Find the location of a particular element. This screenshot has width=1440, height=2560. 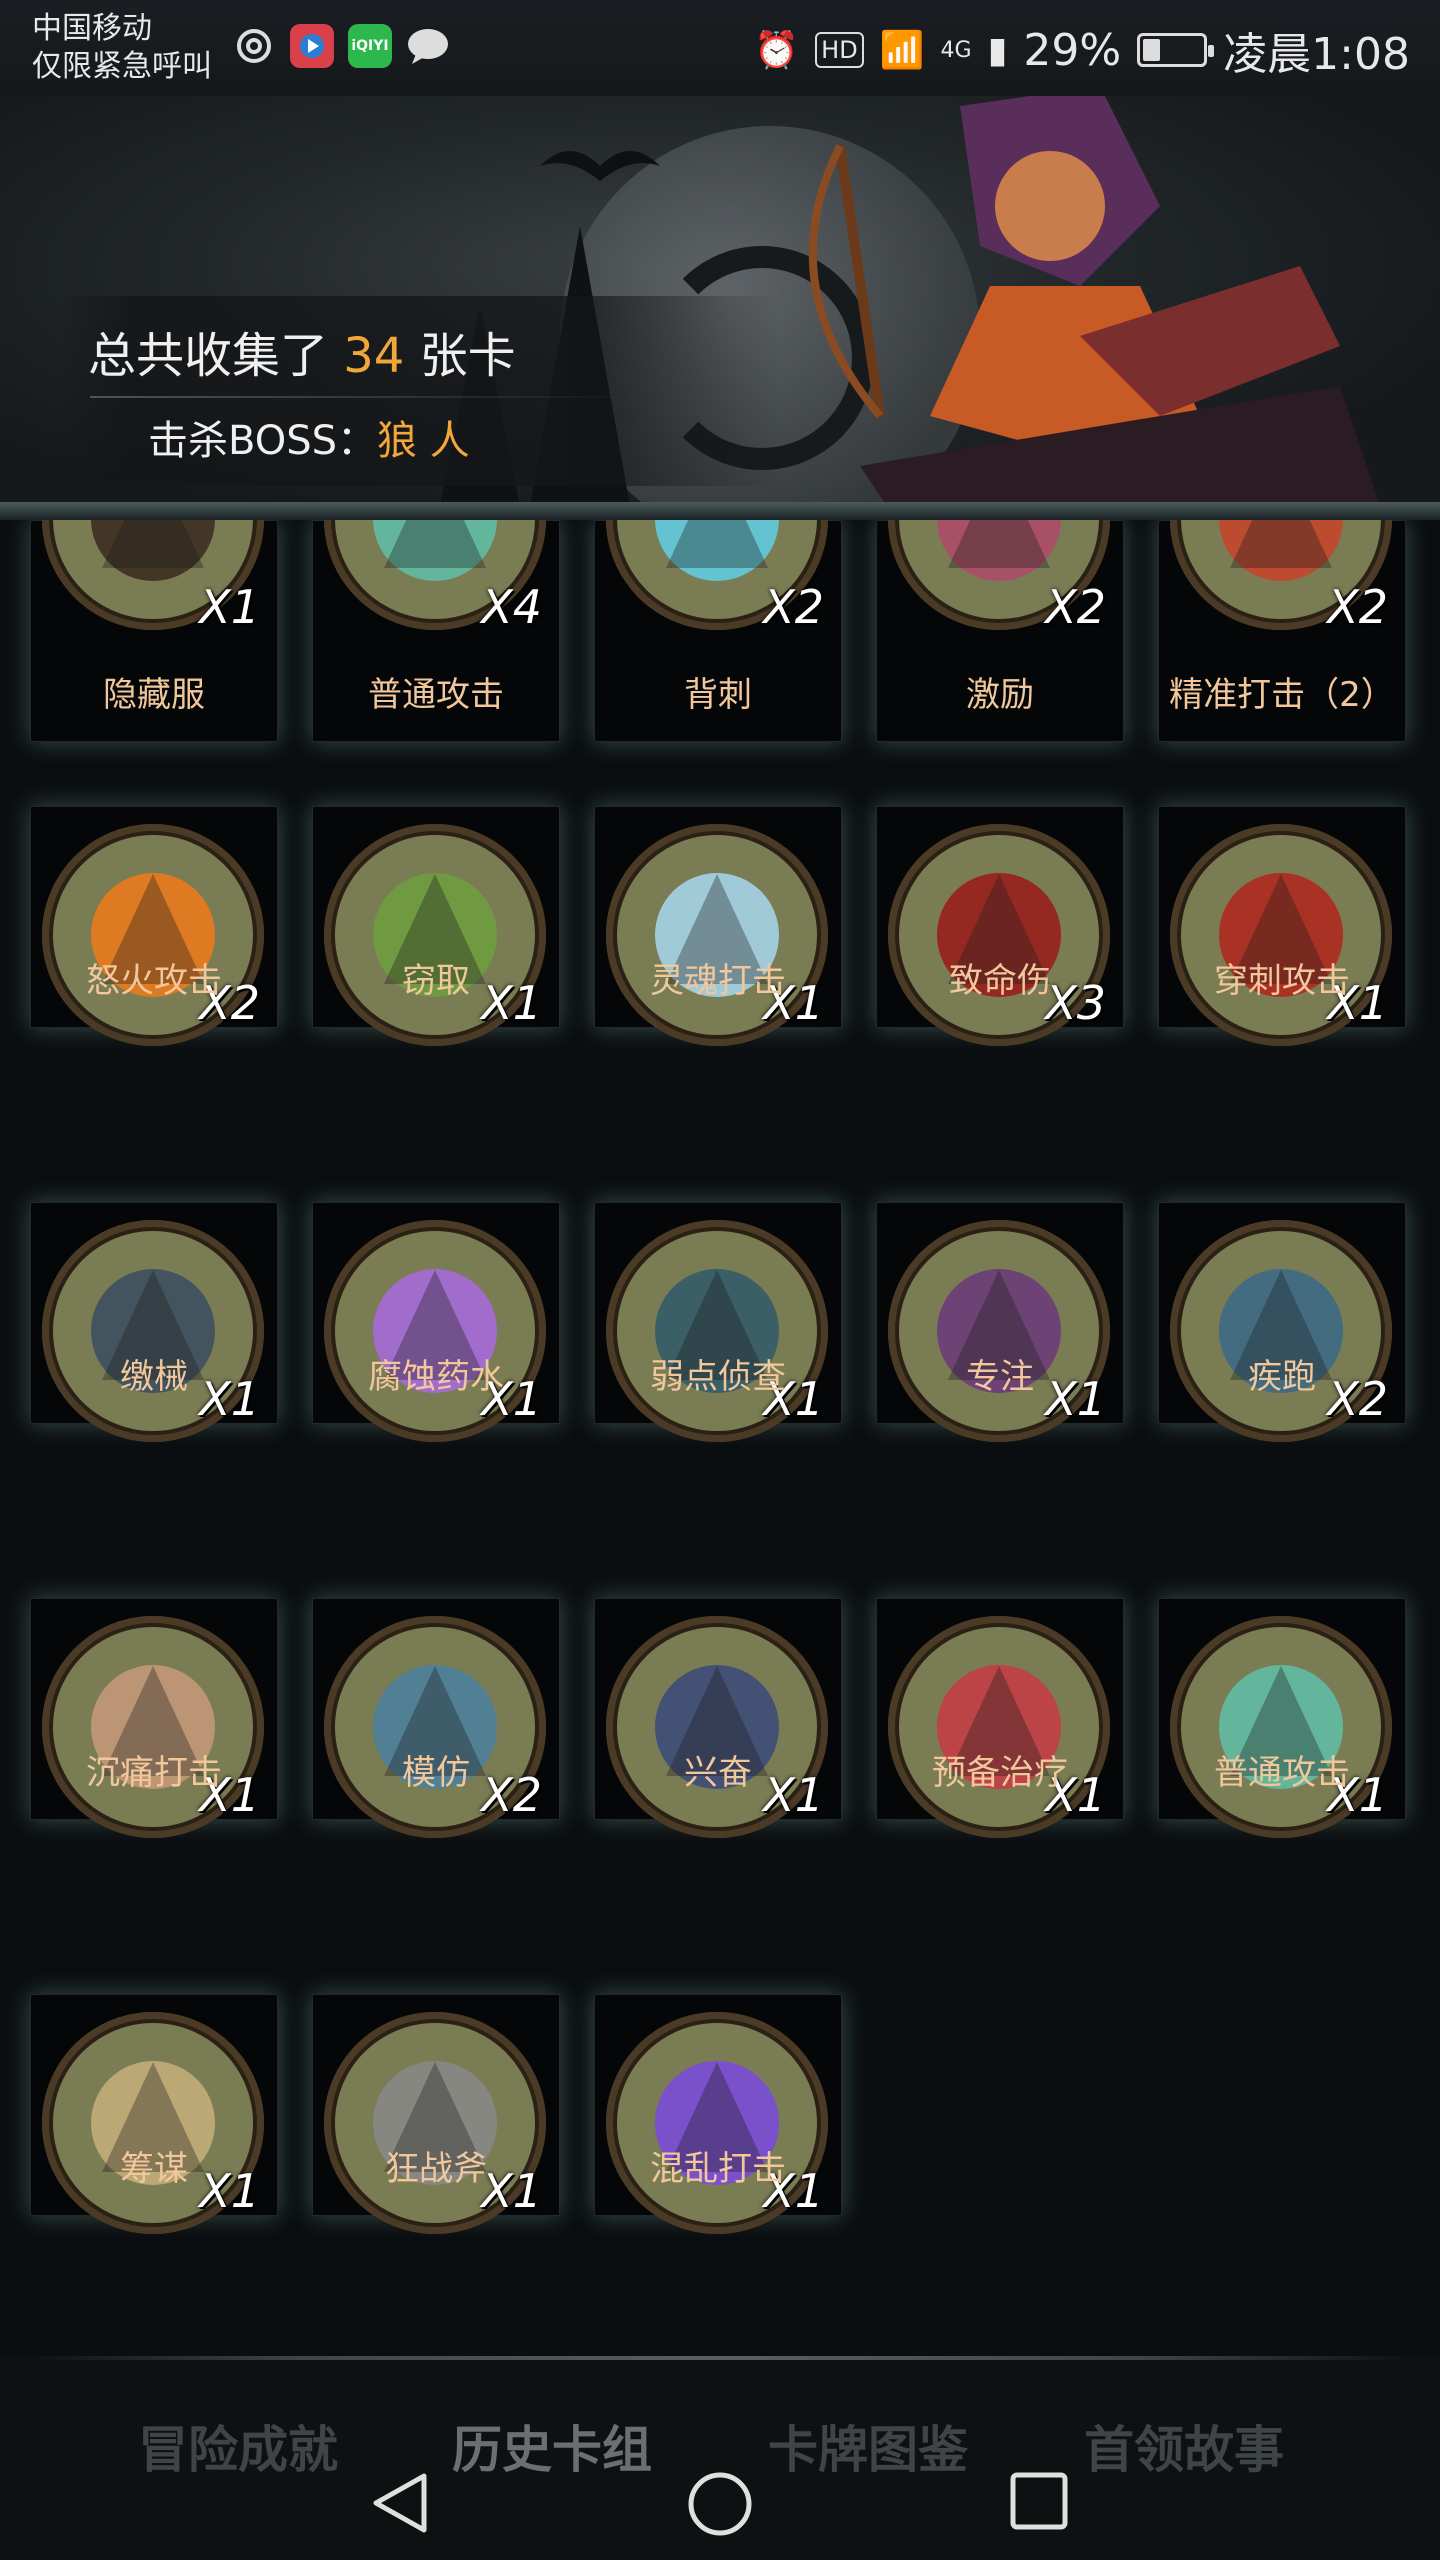

card-name: 弱点侦查 is located at coordinates (718, 1377).